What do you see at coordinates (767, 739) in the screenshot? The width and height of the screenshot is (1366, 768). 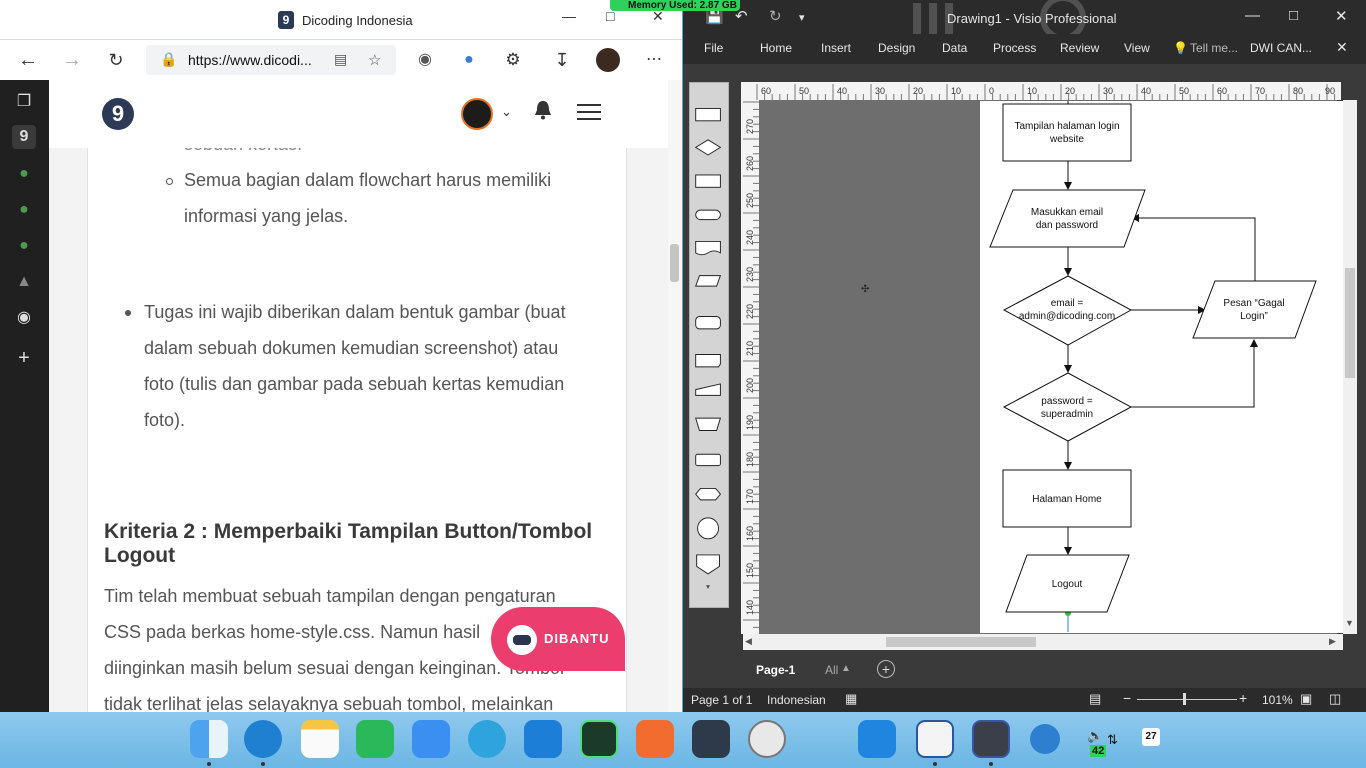 I see `clock-icon` at bounding box center [767, 739].